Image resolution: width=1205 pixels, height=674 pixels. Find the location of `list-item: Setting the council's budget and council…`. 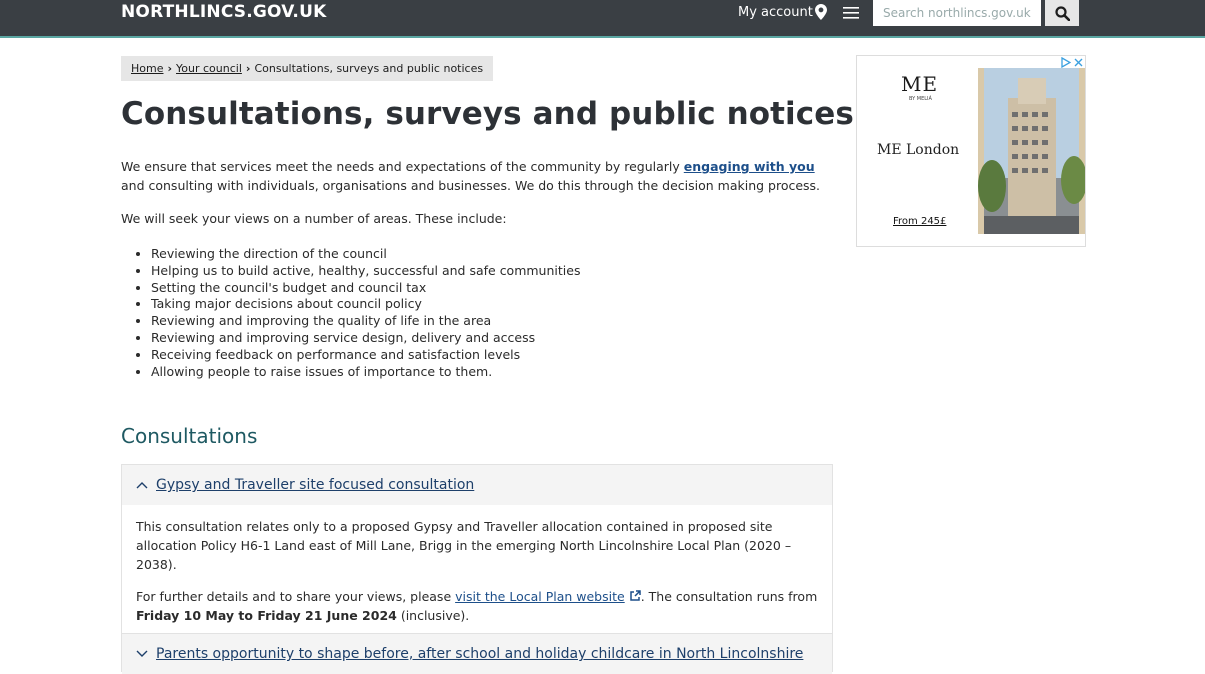

list-item: Setting the council's budget and council… is located at coordinates (365, 288).